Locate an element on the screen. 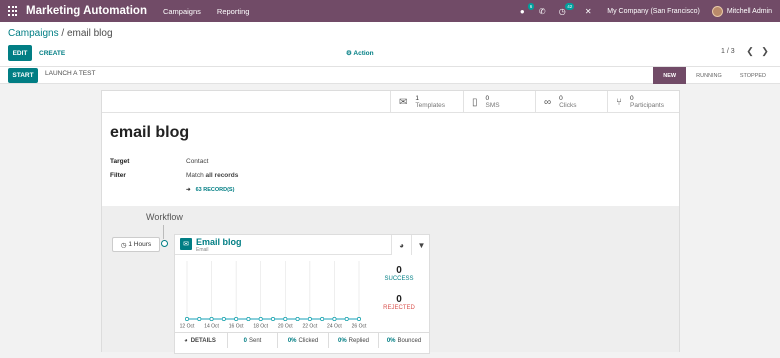  breadcrumb-campaigns: Campaigns is located at coordinates (33, 33).